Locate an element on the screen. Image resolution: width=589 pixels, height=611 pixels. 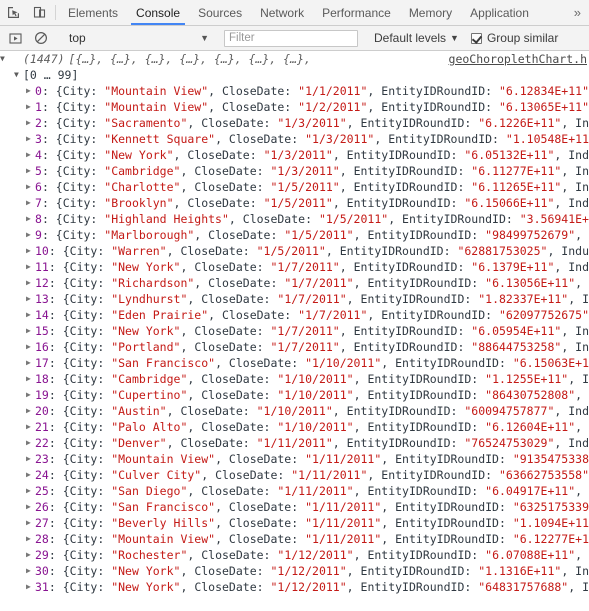
execute-snippet-icon is located at coordinates (15, 38).